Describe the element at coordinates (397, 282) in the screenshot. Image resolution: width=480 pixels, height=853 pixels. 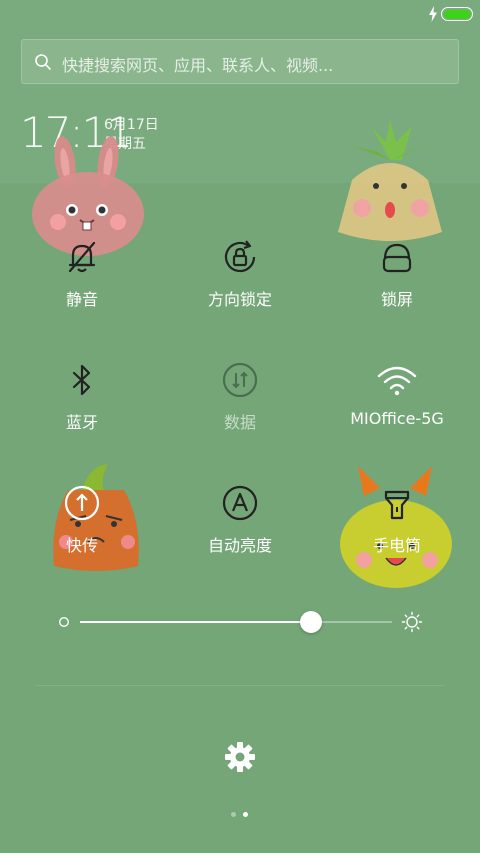
I see `toggle-lock-screen: 锁屏` at that location.